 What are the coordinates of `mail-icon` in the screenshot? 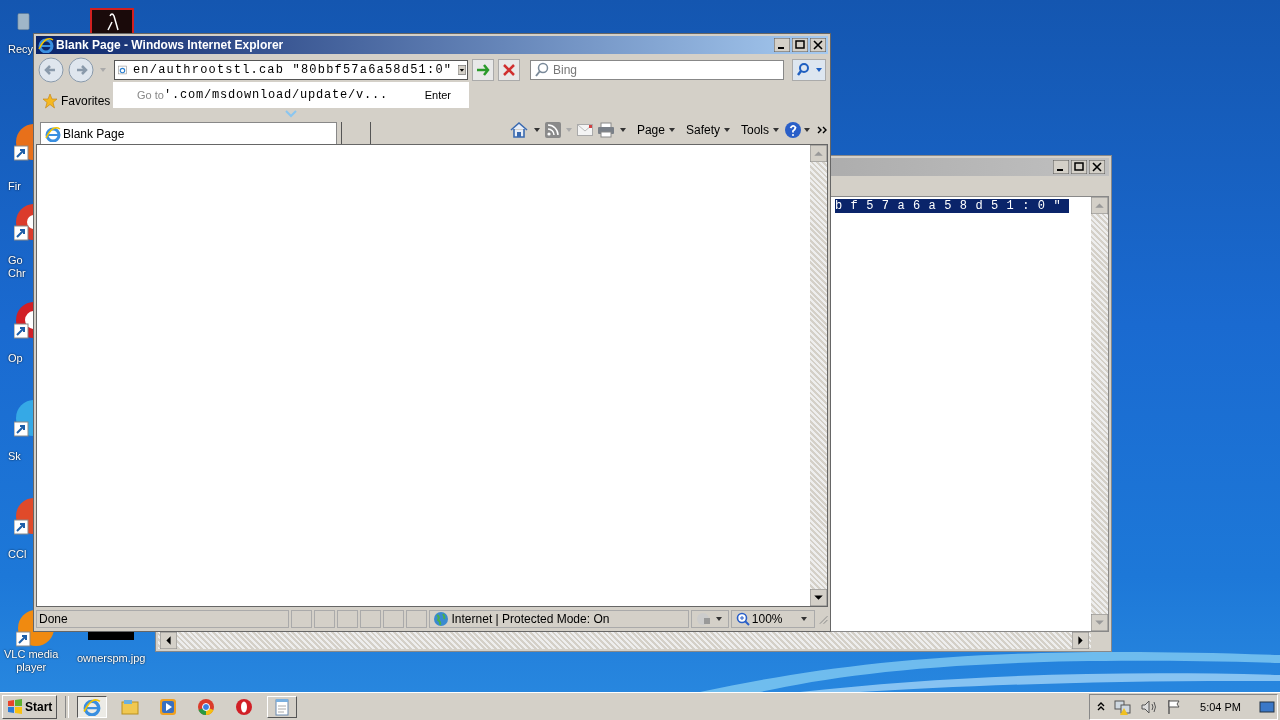 It's located at (584, 130).